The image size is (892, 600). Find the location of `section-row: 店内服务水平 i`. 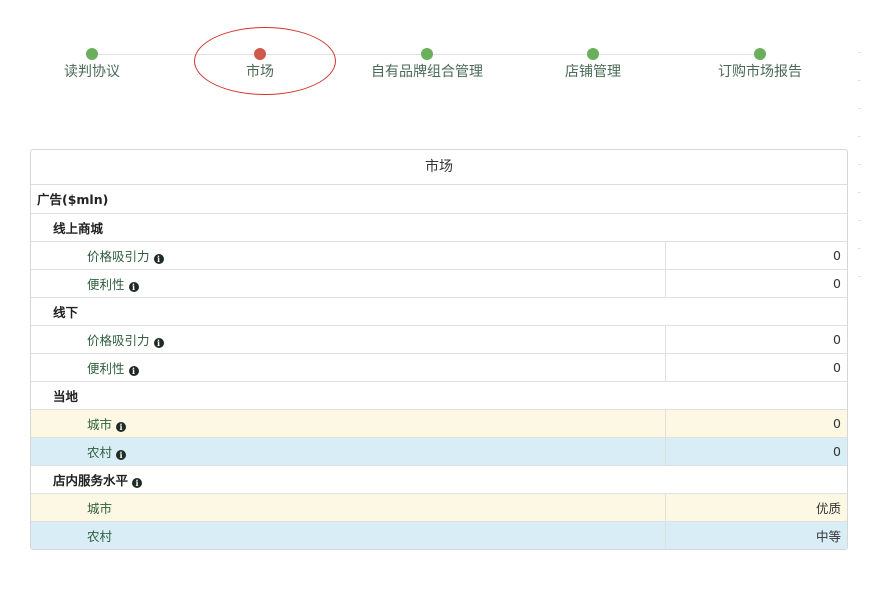

section-row: 店内服务水平 i is located at coordinates (439, 478).